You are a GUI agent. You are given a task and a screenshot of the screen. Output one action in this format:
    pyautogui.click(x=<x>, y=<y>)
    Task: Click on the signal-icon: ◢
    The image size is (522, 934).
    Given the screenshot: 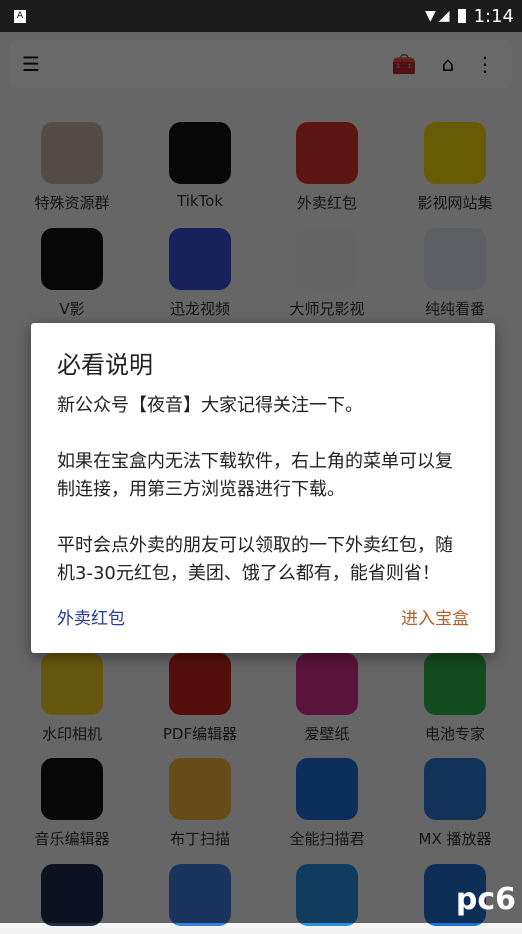 What is the action you would take?
    pyautogui.click(x=444, y=16)
    